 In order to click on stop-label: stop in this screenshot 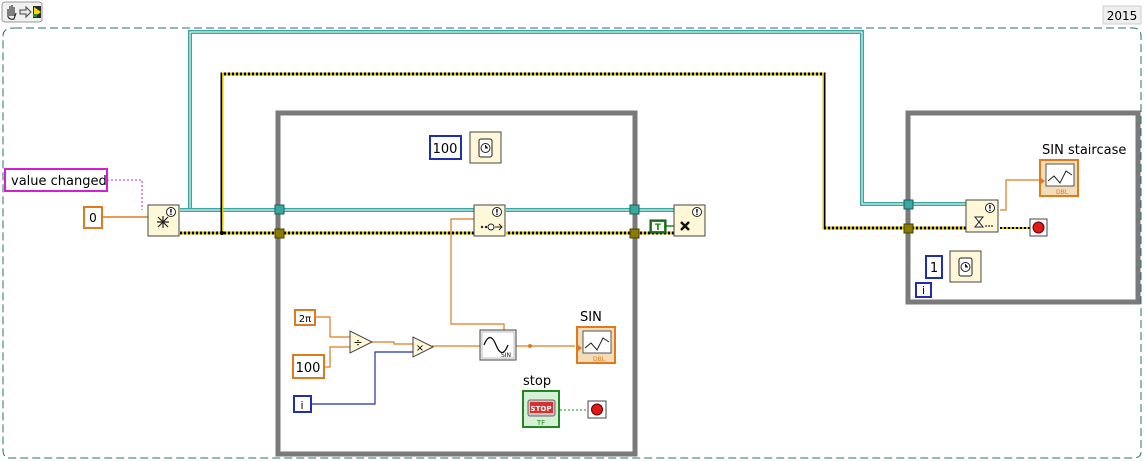, I will do `click(537, 381)`.